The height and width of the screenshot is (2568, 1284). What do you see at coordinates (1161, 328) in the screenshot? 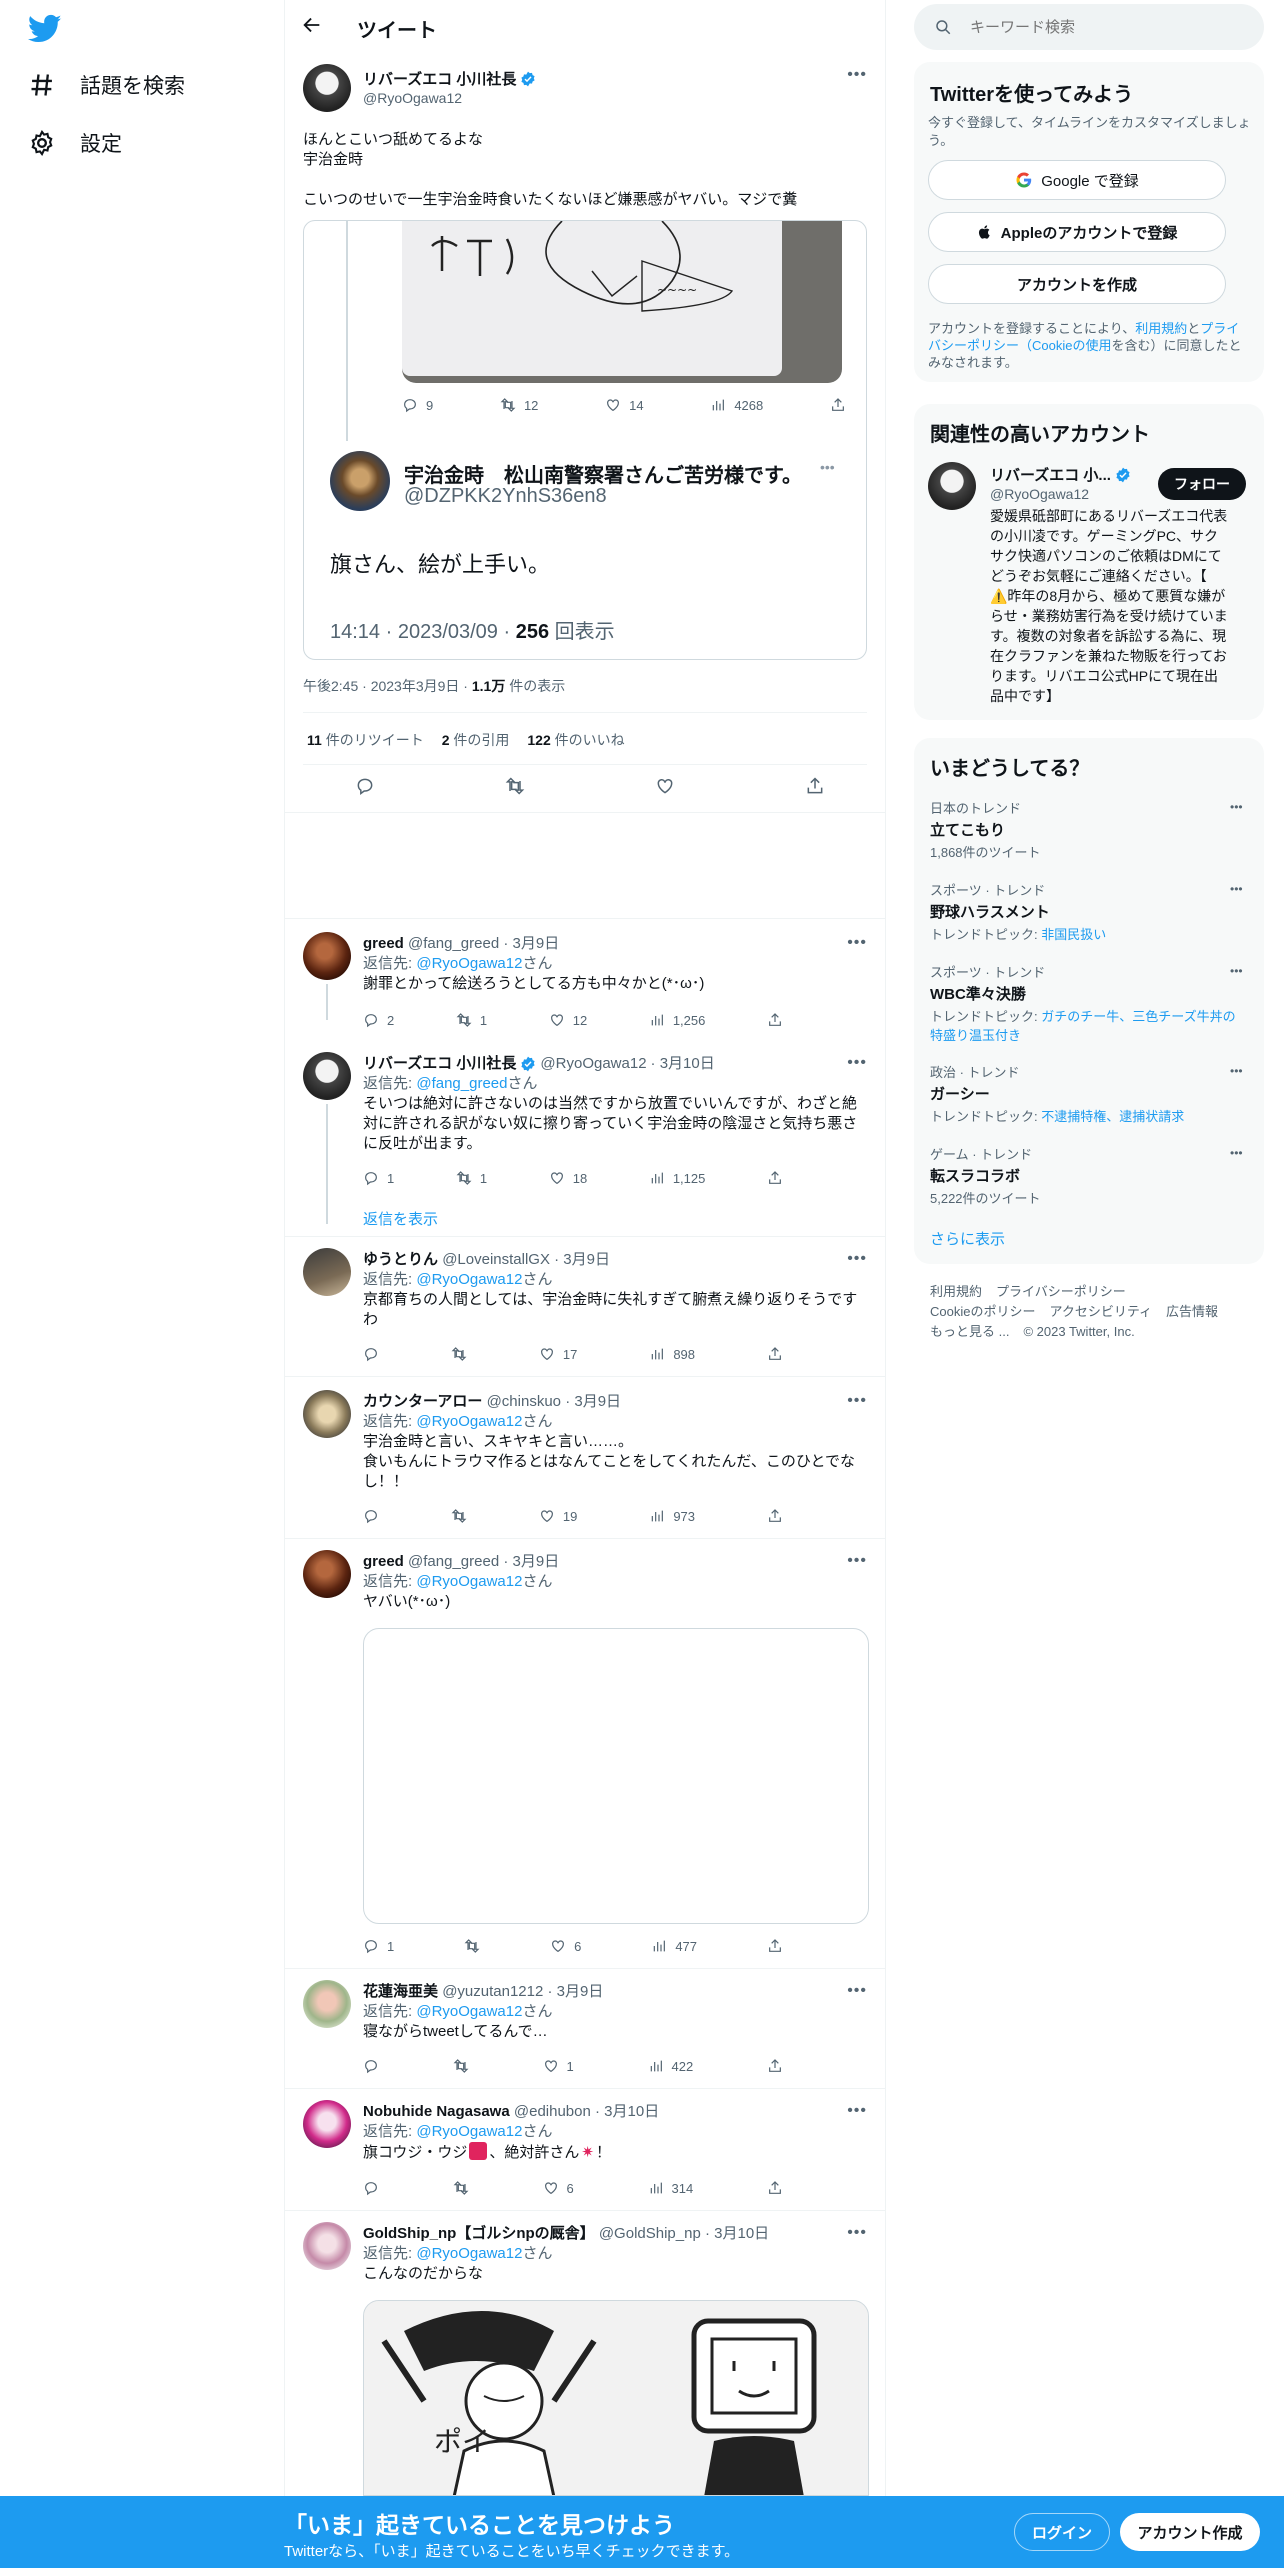
I see `terms-link: 利用規約` at bounding box center [1161, 328].